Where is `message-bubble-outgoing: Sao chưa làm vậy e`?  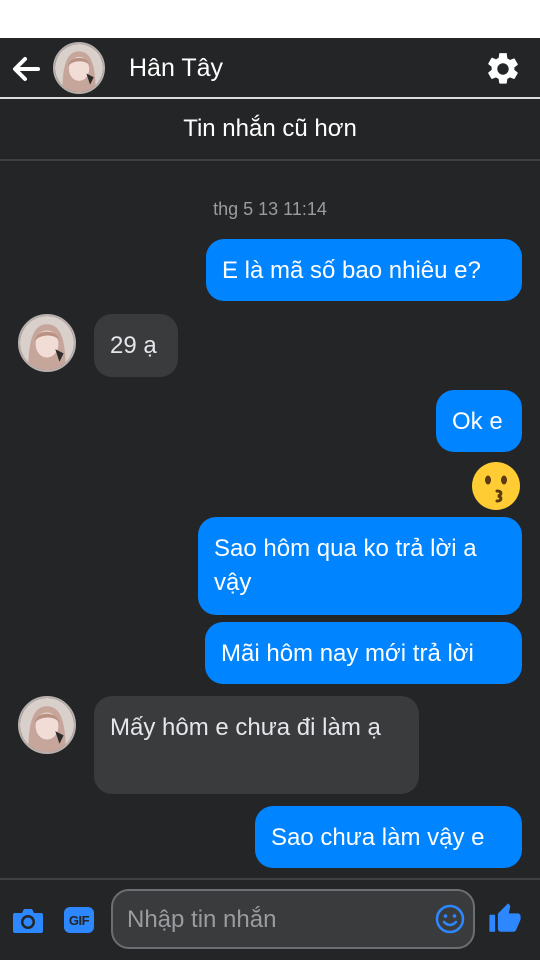 message-bubble-outgoing: Sao chưa làm vậy e is located at coordinates (388, 837).